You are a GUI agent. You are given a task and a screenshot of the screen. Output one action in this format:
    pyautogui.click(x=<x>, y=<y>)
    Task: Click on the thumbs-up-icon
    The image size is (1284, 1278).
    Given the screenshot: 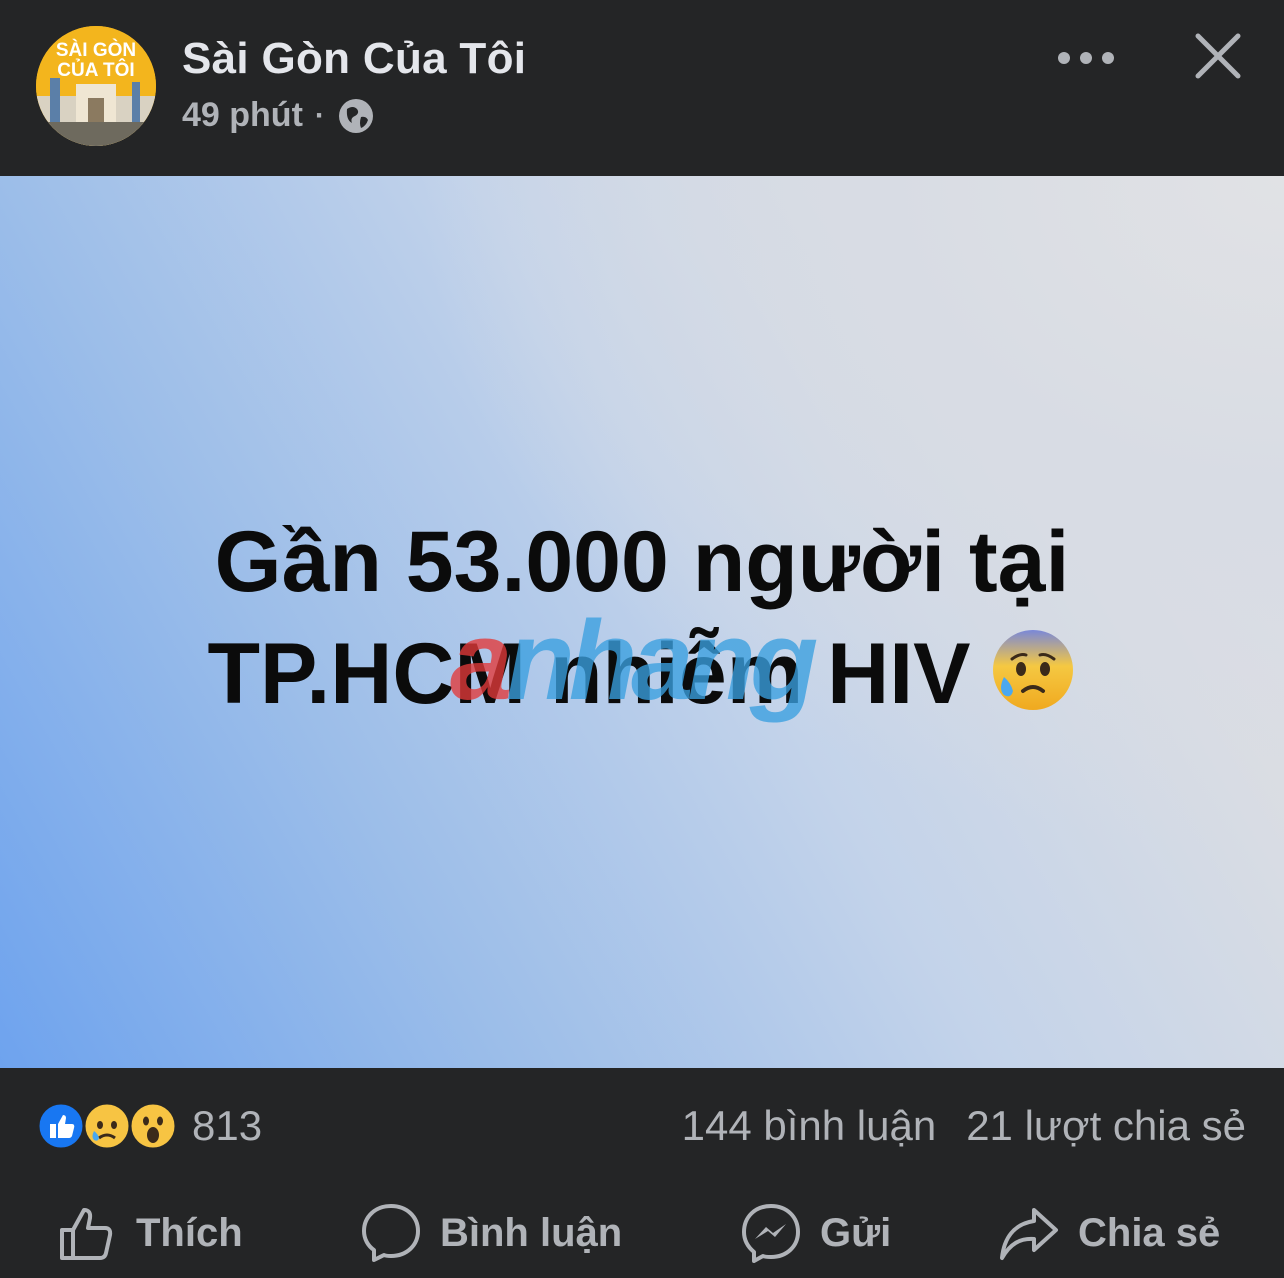 What is the action you would take?
    pyautogui.click(x=86, y=1234)
    